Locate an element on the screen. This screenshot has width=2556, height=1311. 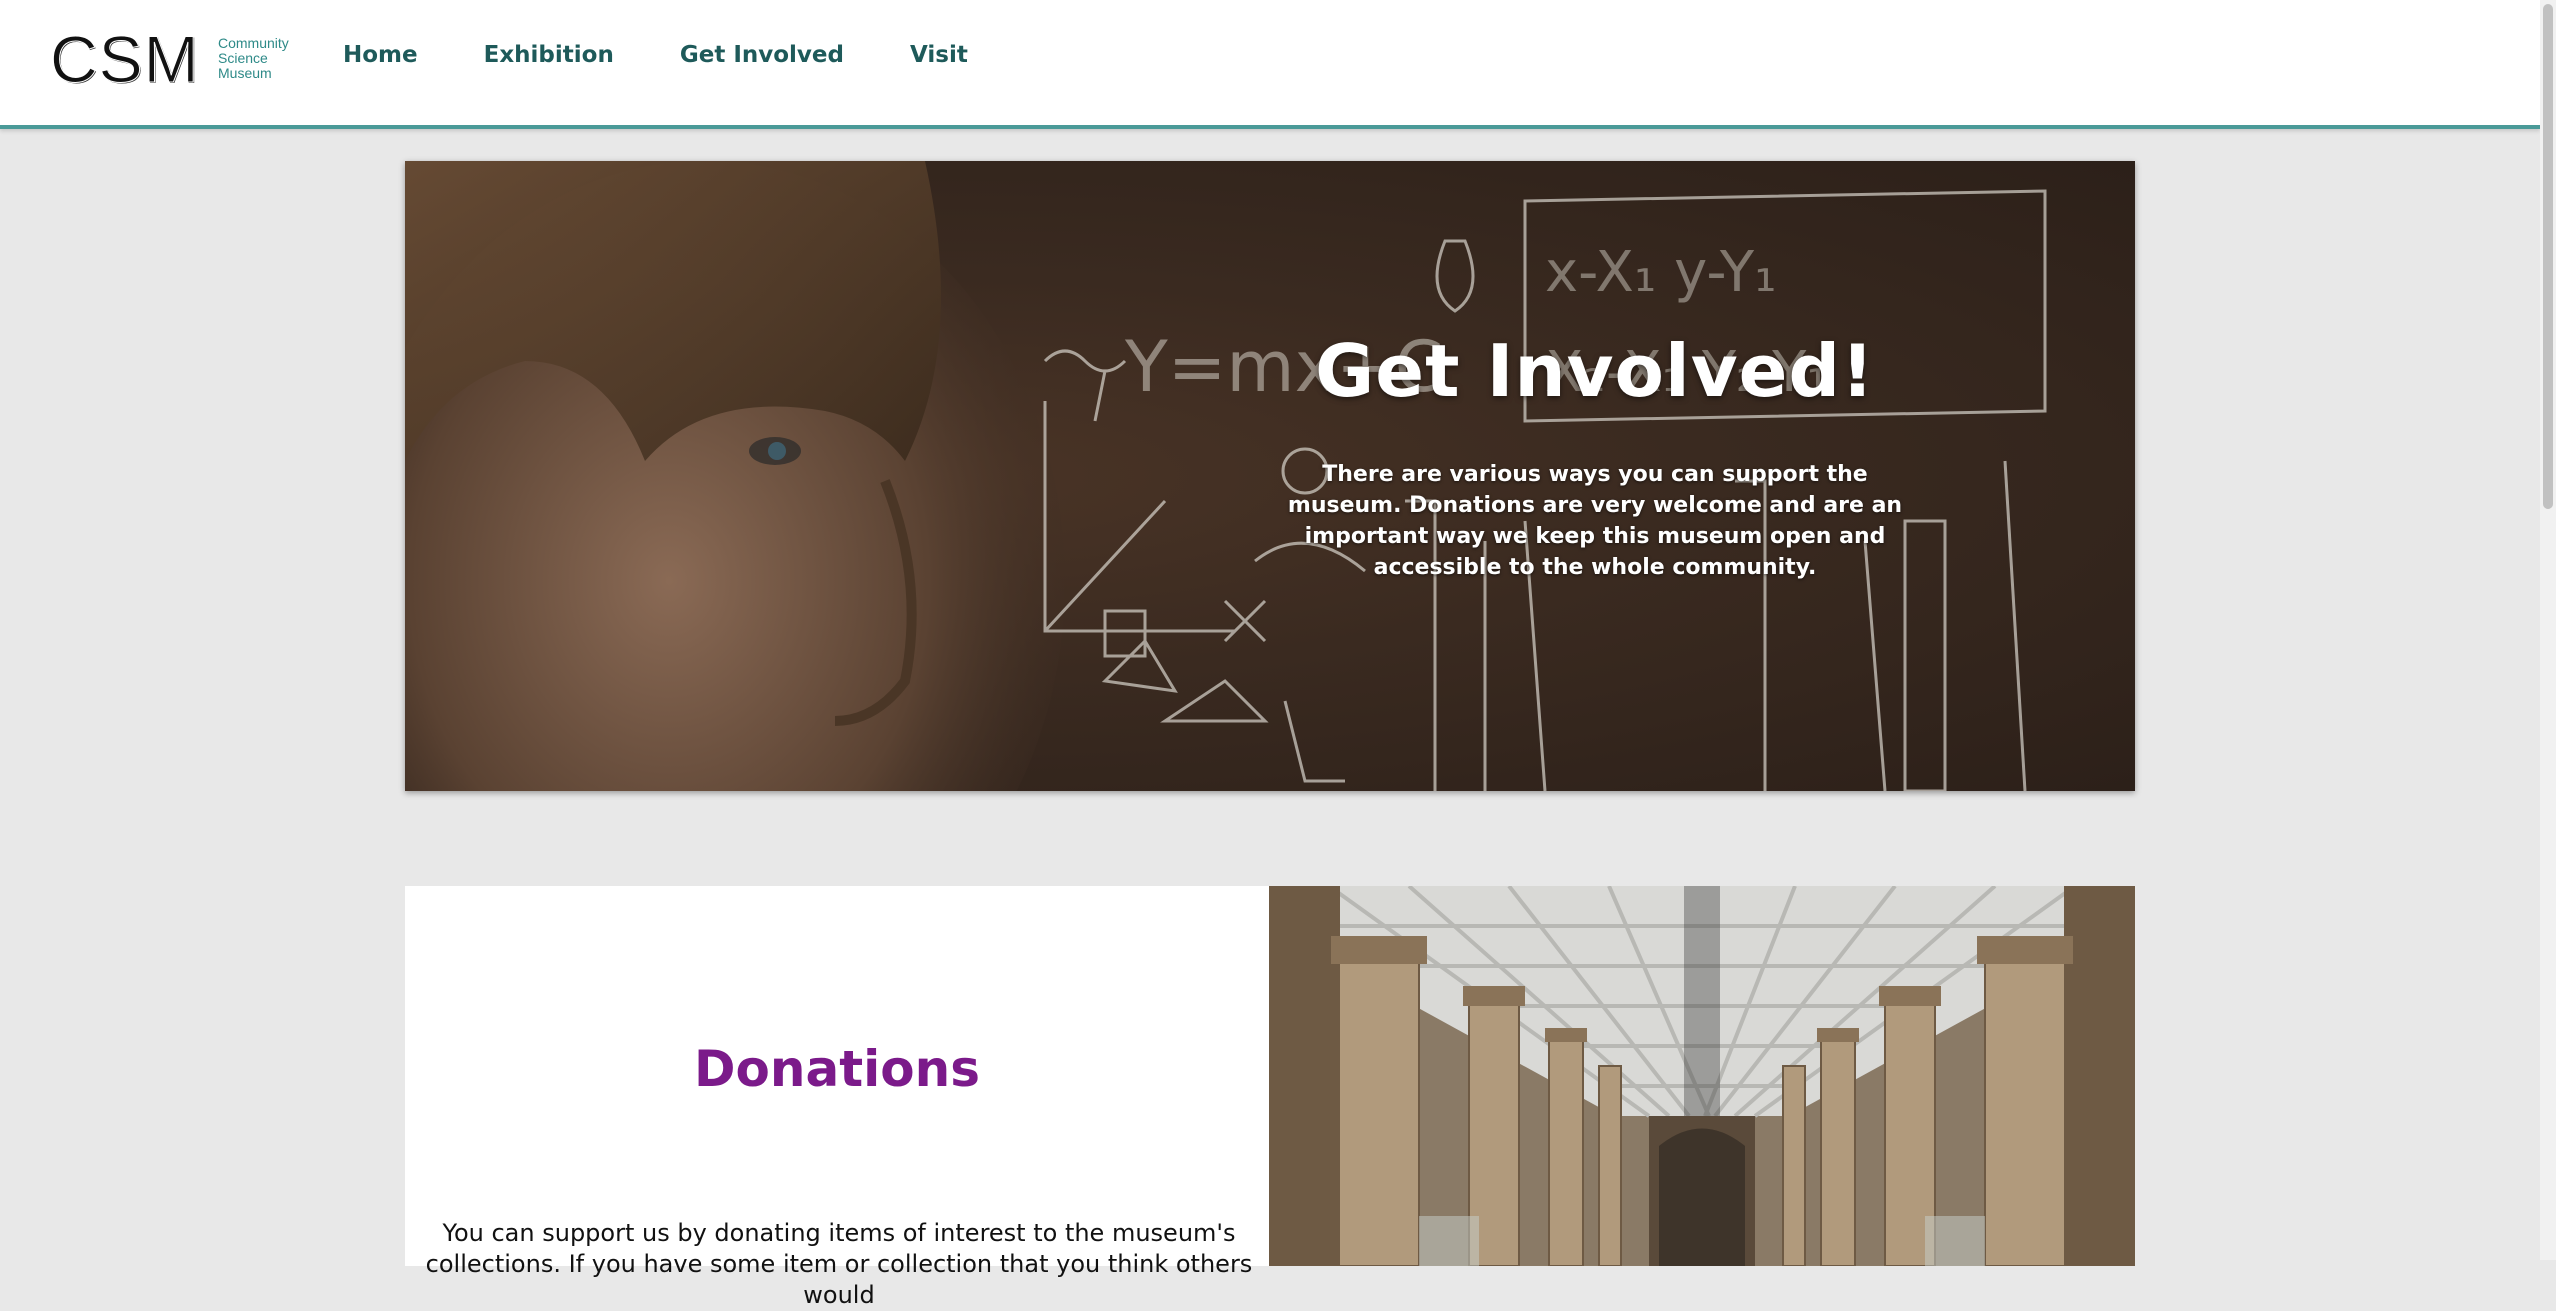
nav-exhibition: Exhibition is located at coordinates (549, 55).